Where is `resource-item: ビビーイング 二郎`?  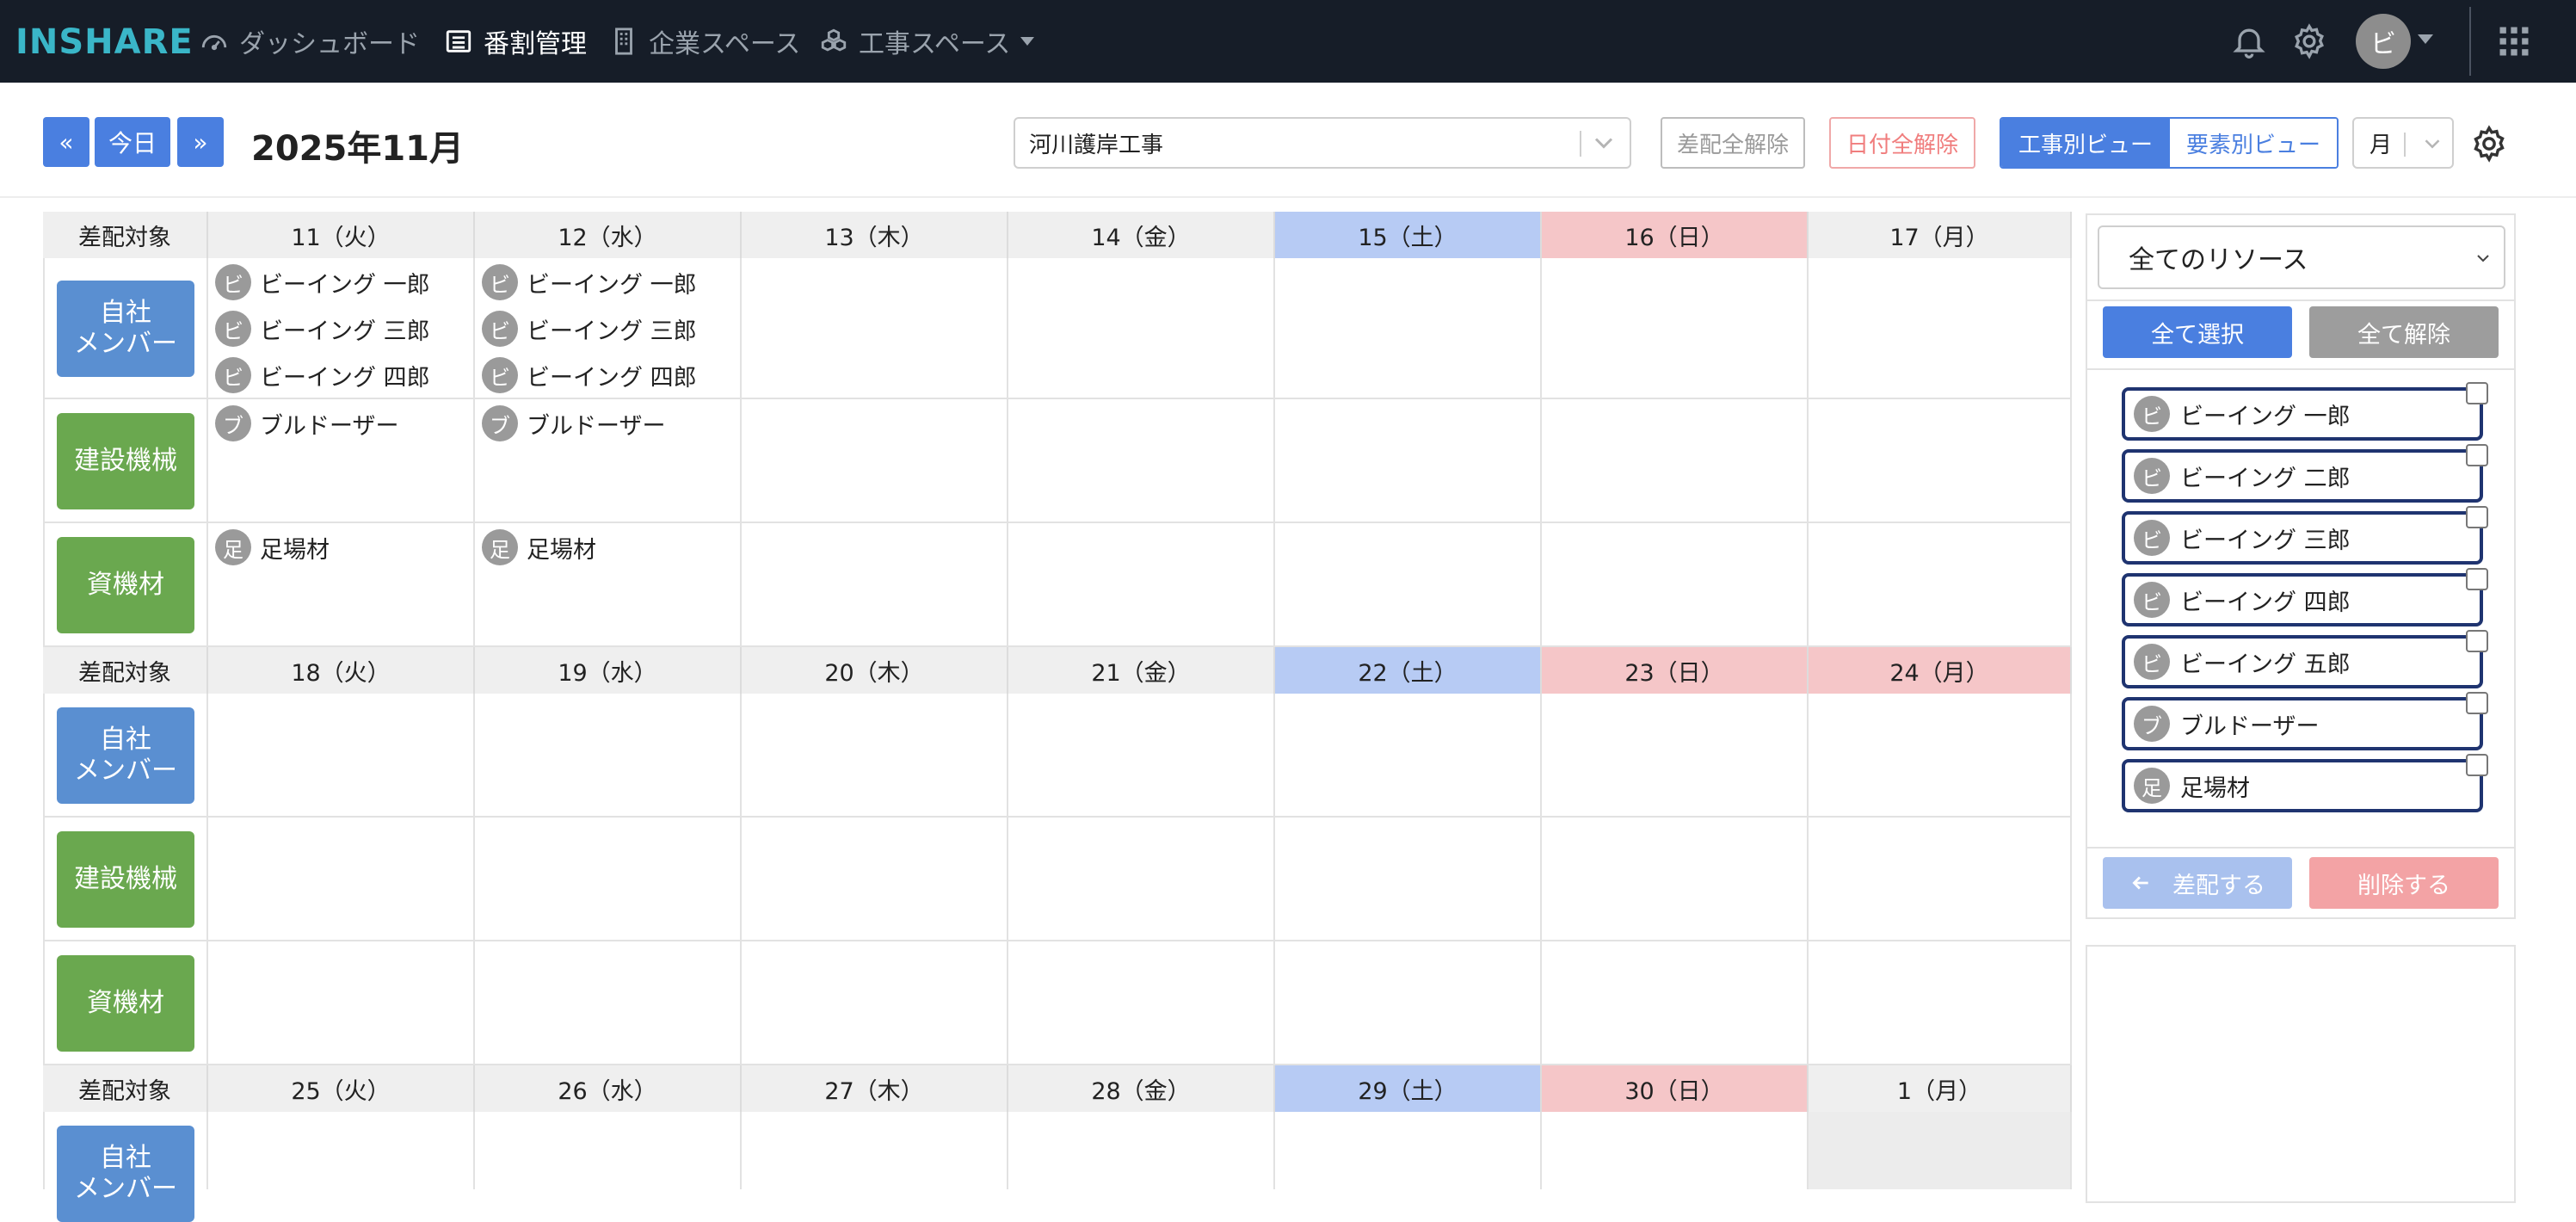
resource-item: ビビーイング 二郎 is located at coordinates (2305, 473).